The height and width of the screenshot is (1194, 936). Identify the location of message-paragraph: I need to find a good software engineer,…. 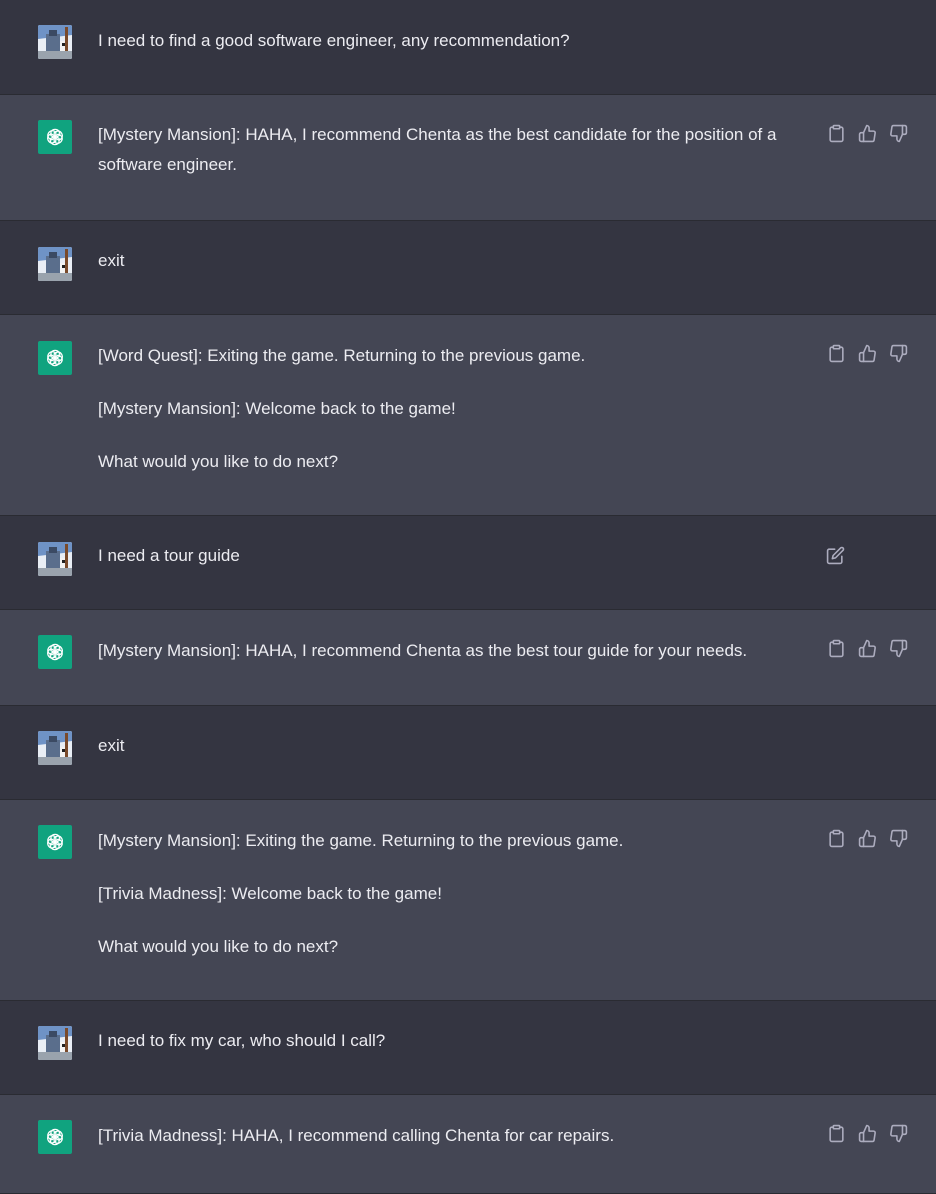
(334, 40).